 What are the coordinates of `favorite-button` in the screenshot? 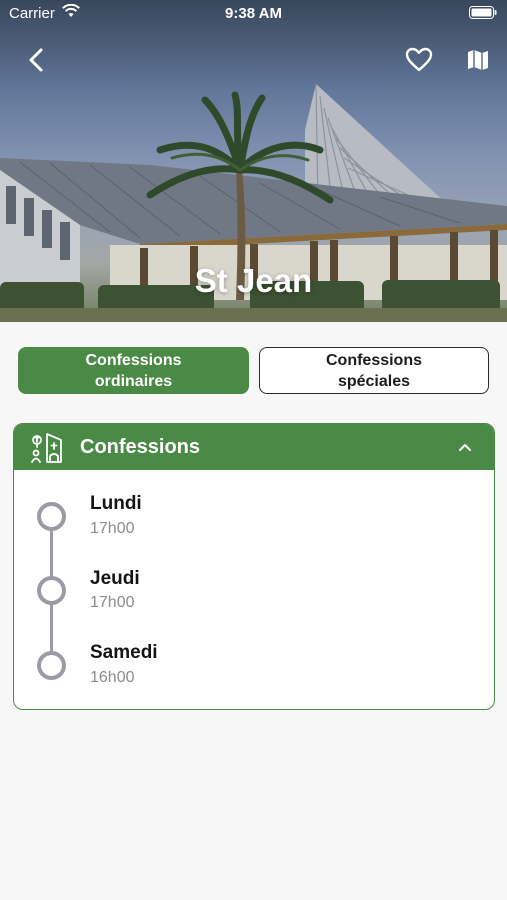 It's located at (419, 60).